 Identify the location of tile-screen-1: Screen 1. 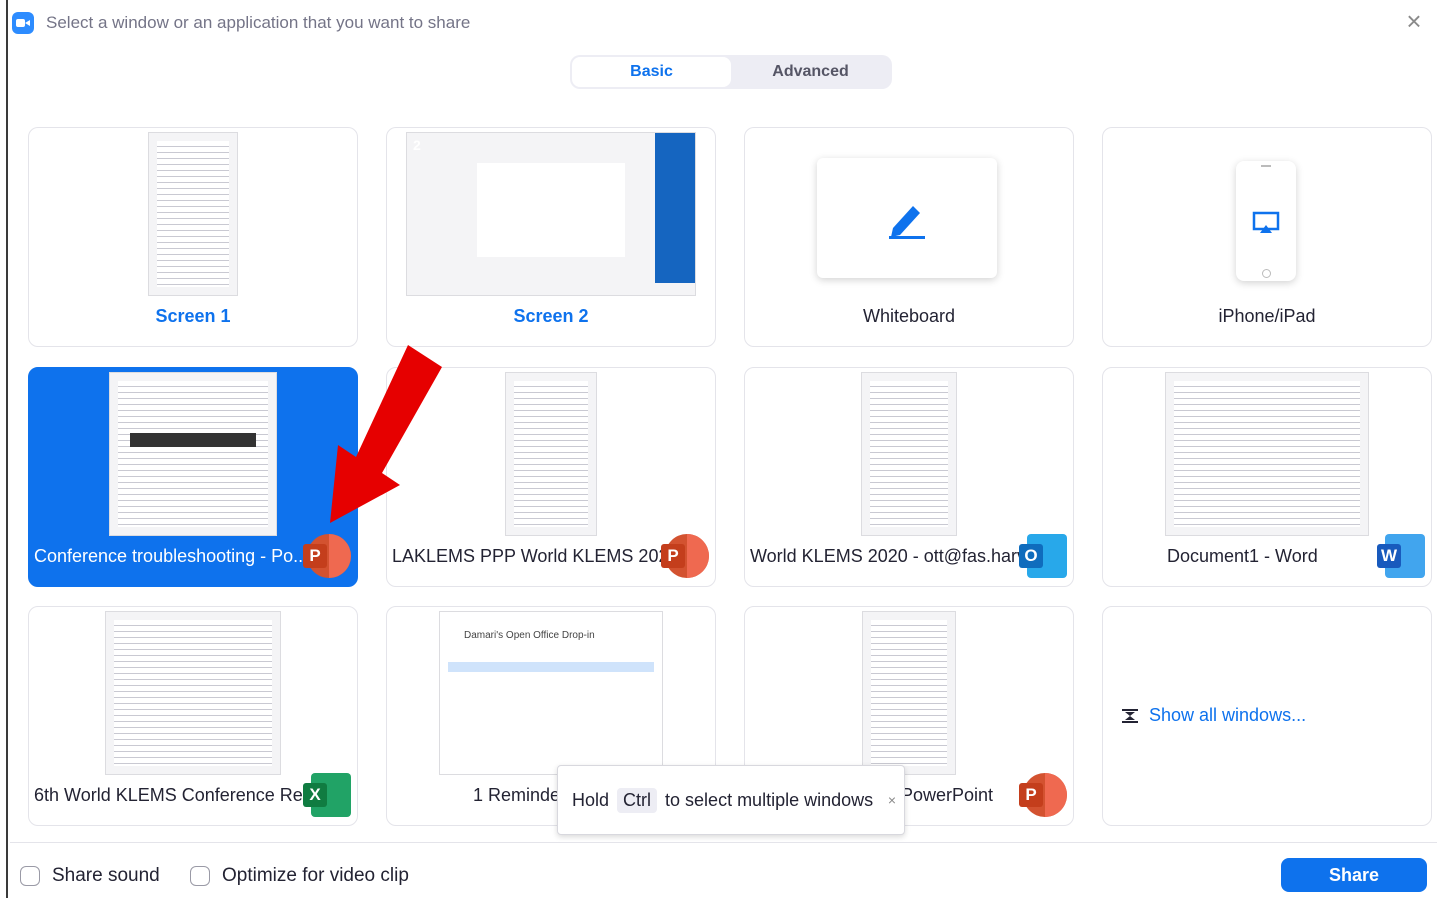
(193, 237).